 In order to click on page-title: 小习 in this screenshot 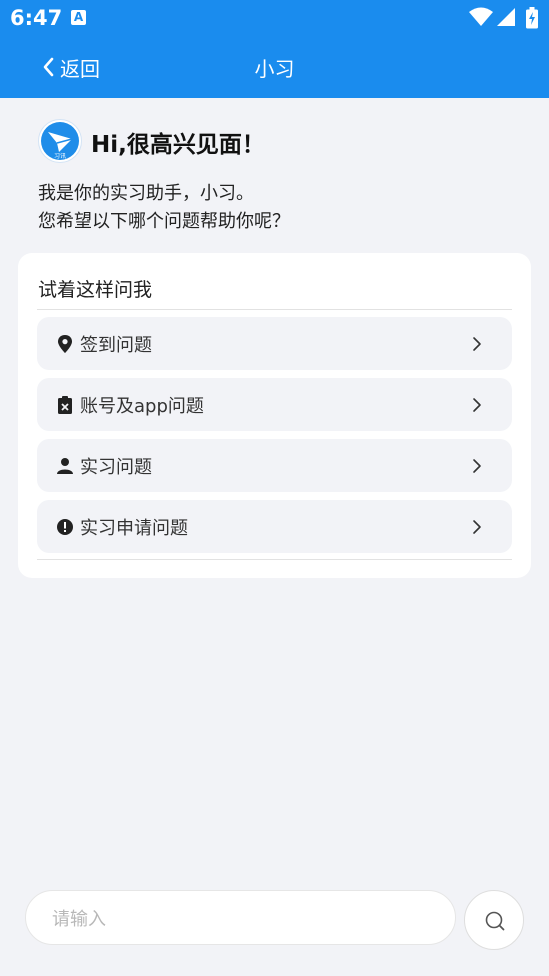, I will do `click(274, 69)`.